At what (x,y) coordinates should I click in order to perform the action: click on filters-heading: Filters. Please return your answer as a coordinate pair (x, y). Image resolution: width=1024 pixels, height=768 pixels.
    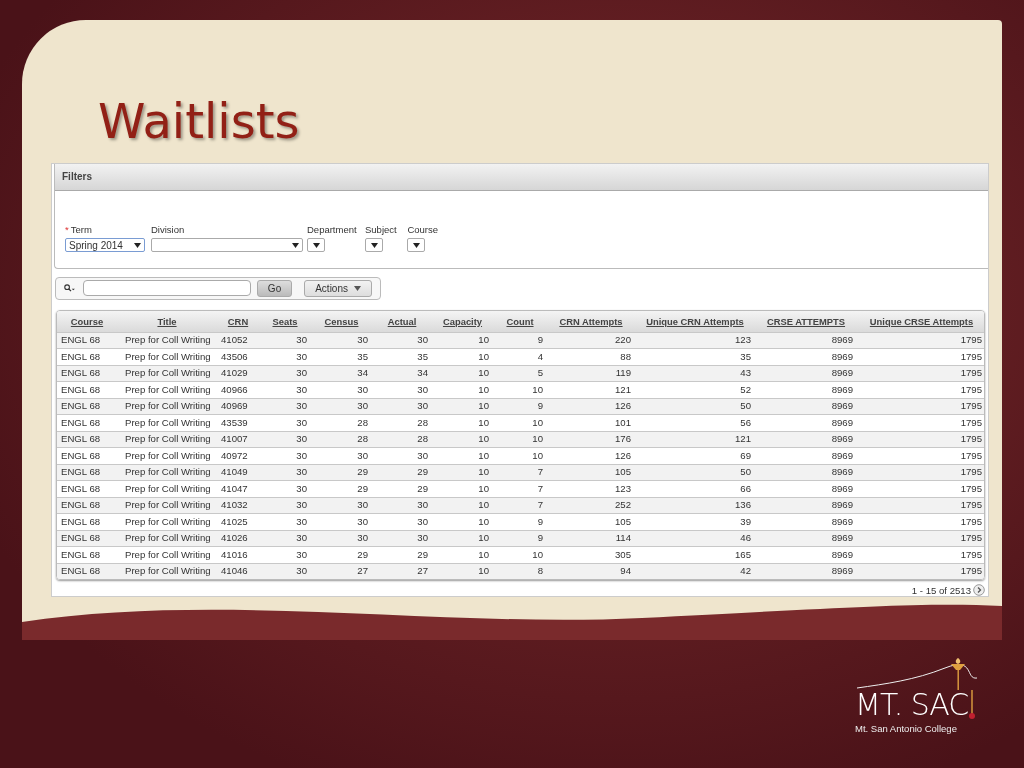
    Looking at the image, I should click on (521, 177).